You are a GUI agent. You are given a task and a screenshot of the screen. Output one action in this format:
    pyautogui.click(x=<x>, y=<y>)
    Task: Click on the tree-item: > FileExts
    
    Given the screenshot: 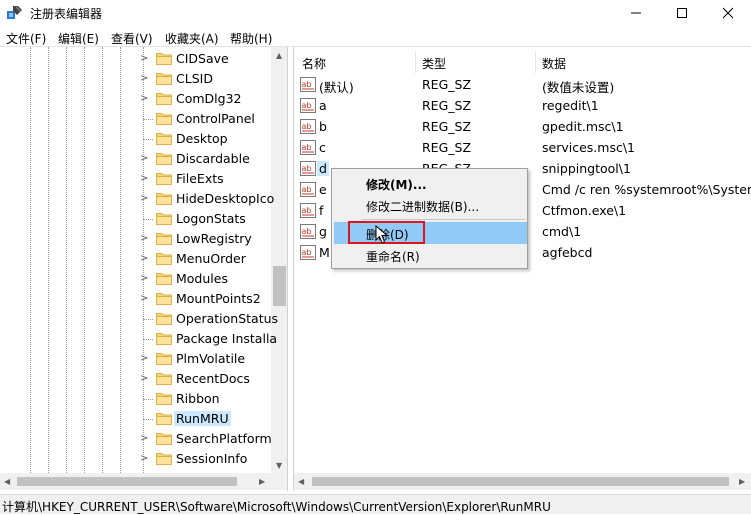 What is the action you would take?
    pyautogui.click(x=205, y=179)
    